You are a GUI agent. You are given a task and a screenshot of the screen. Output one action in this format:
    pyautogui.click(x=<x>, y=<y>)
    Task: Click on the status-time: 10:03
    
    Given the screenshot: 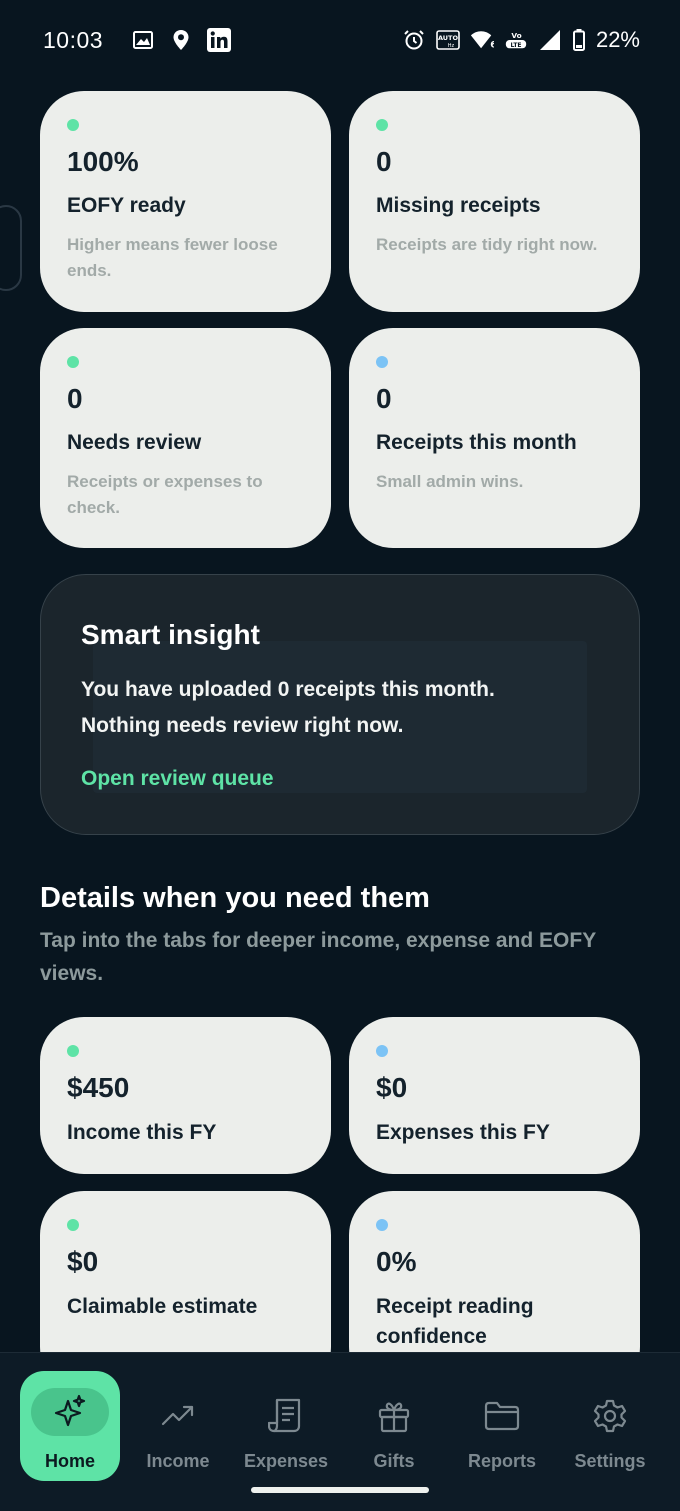 What is the action you would take?
    pyautogui.click(x=73, y=39)
    